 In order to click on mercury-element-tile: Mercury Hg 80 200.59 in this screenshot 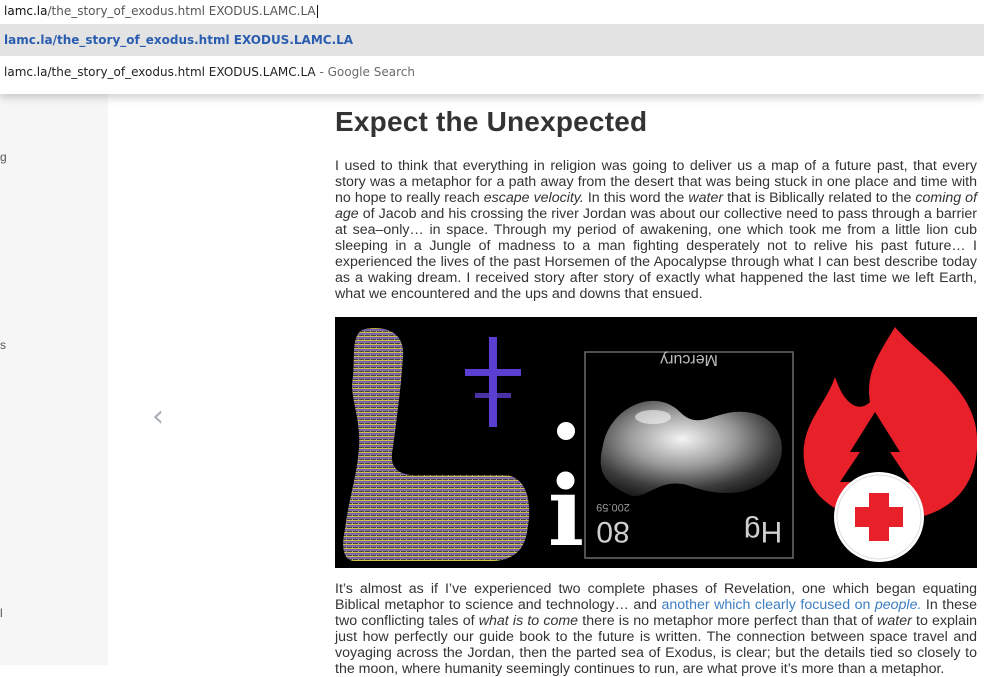, I will do `click(689, 455)`.